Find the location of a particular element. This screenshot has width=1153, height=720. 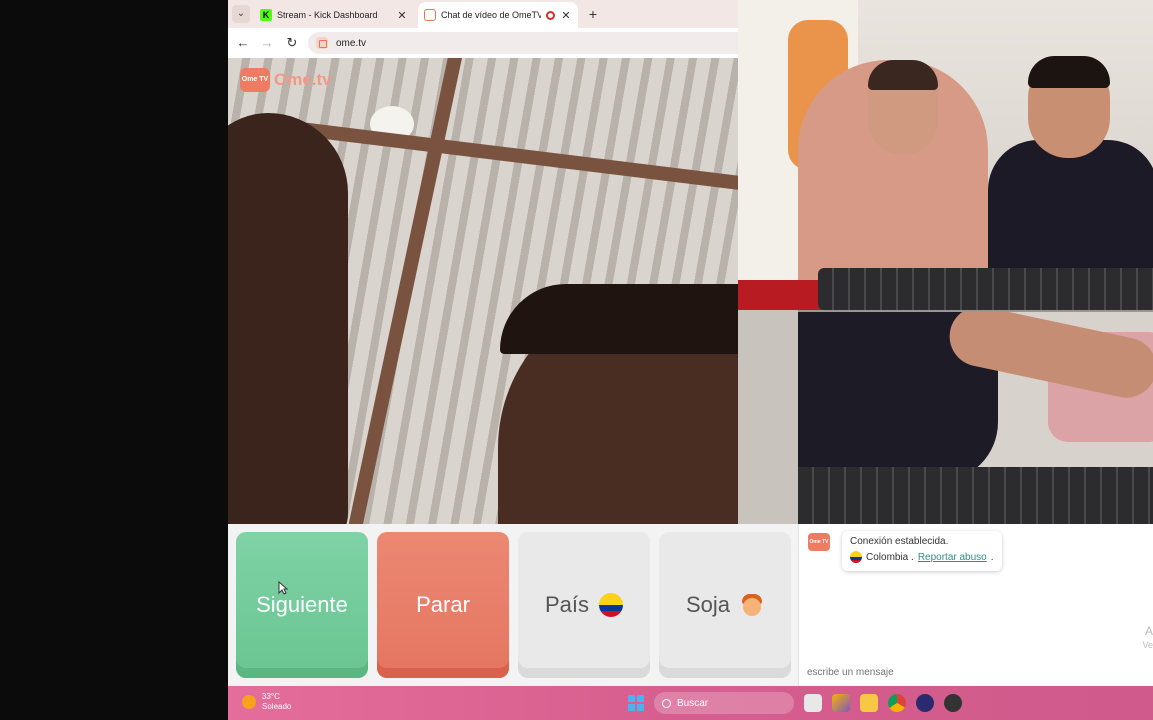

country-line: Colombia . Reportar abuso. is located at coordinates (922, 557).